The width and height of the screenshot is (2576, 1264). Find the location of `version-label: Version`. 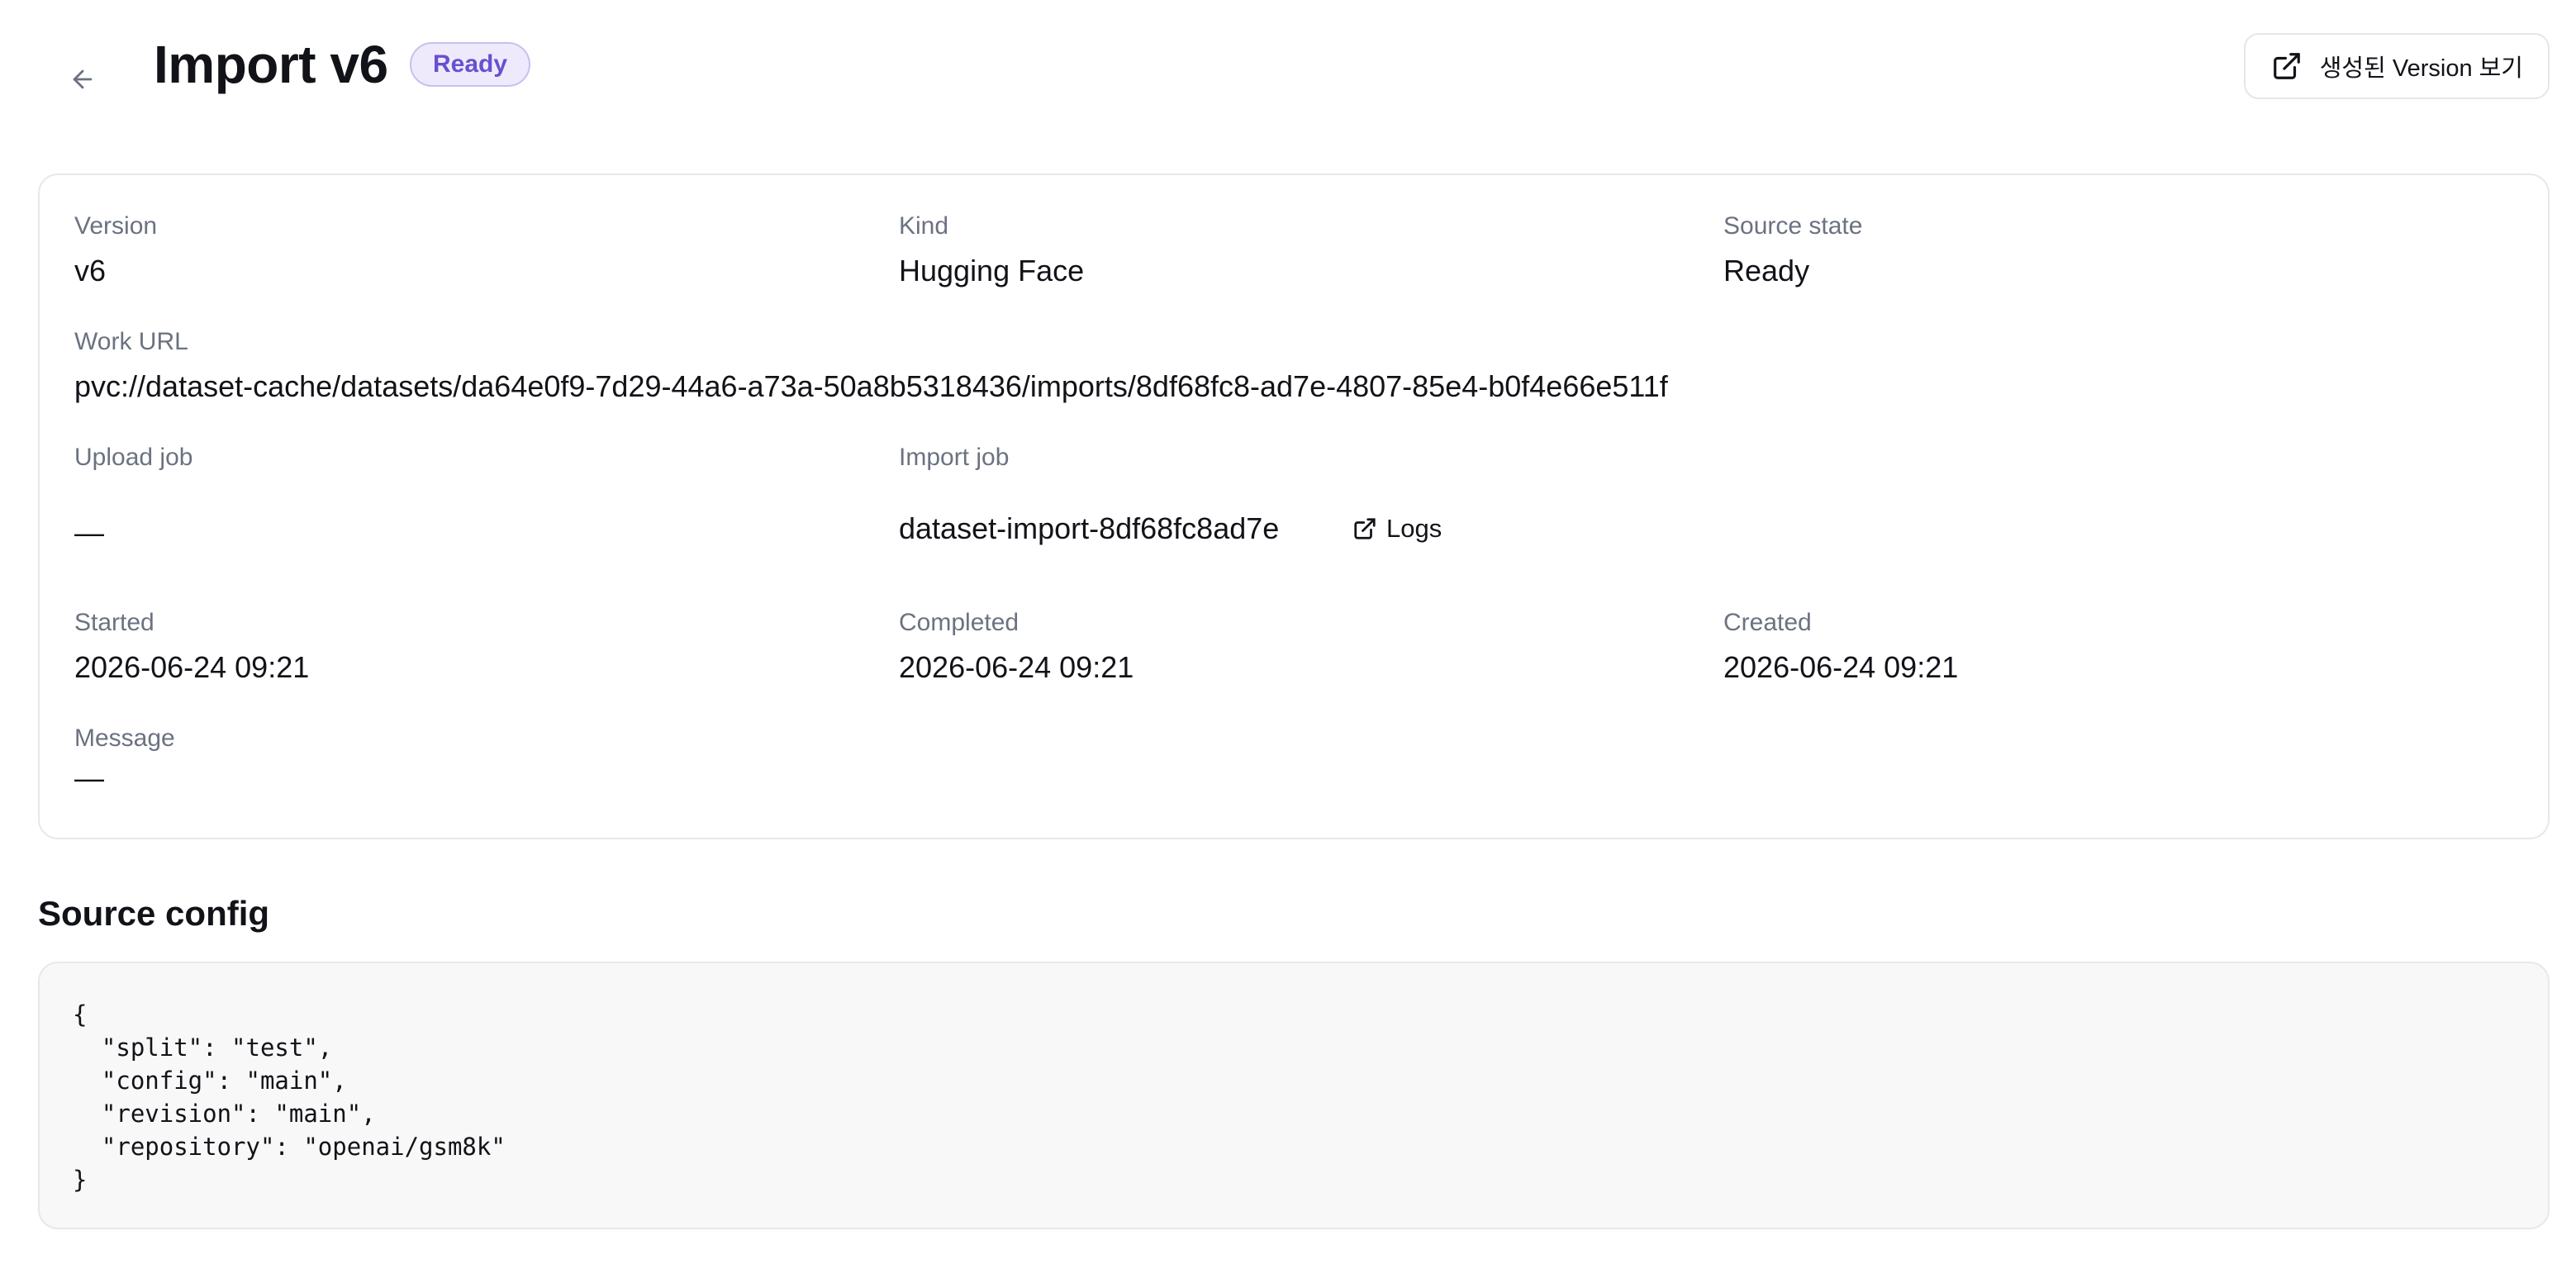

version-label: Version is located at coordinates (116, 226).